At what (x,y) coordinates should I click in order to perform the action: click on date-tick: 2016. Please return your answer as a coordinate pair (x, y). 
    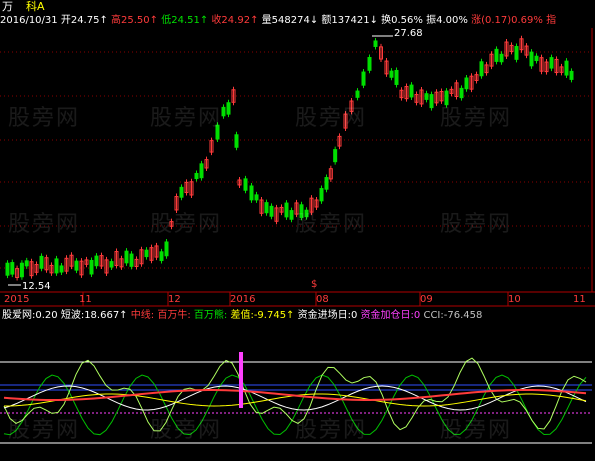
    Looking at the image, I should click on (243, 299).